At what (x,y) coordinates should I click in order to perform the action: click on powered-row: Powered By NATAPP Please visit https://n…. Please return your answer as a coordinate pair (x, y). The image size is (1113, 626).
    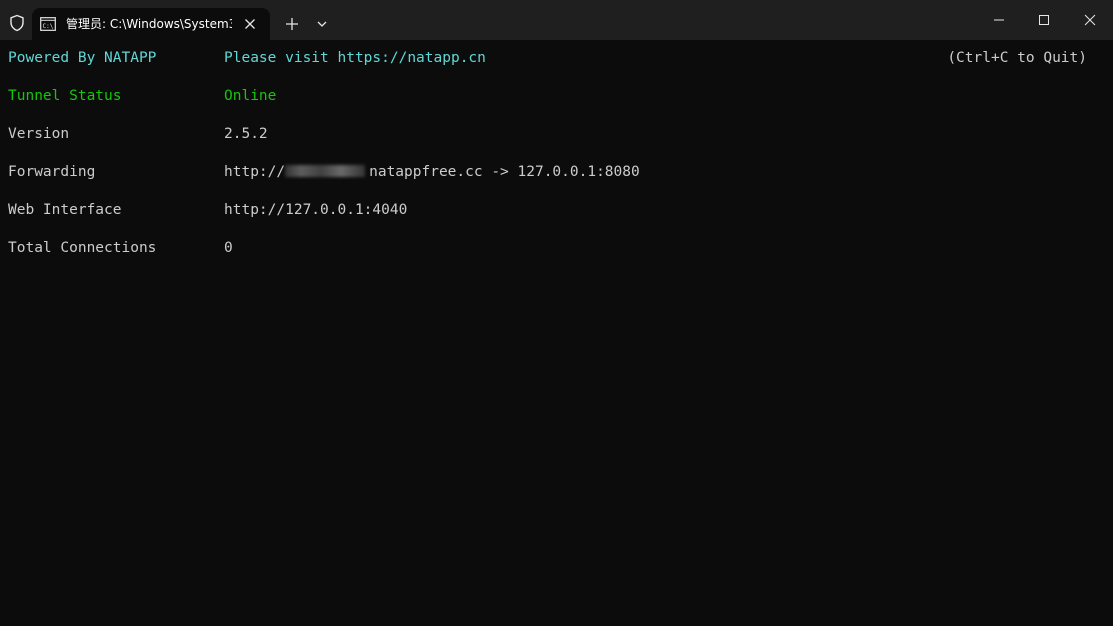
    Looking at the image, I should click on (558, 58).